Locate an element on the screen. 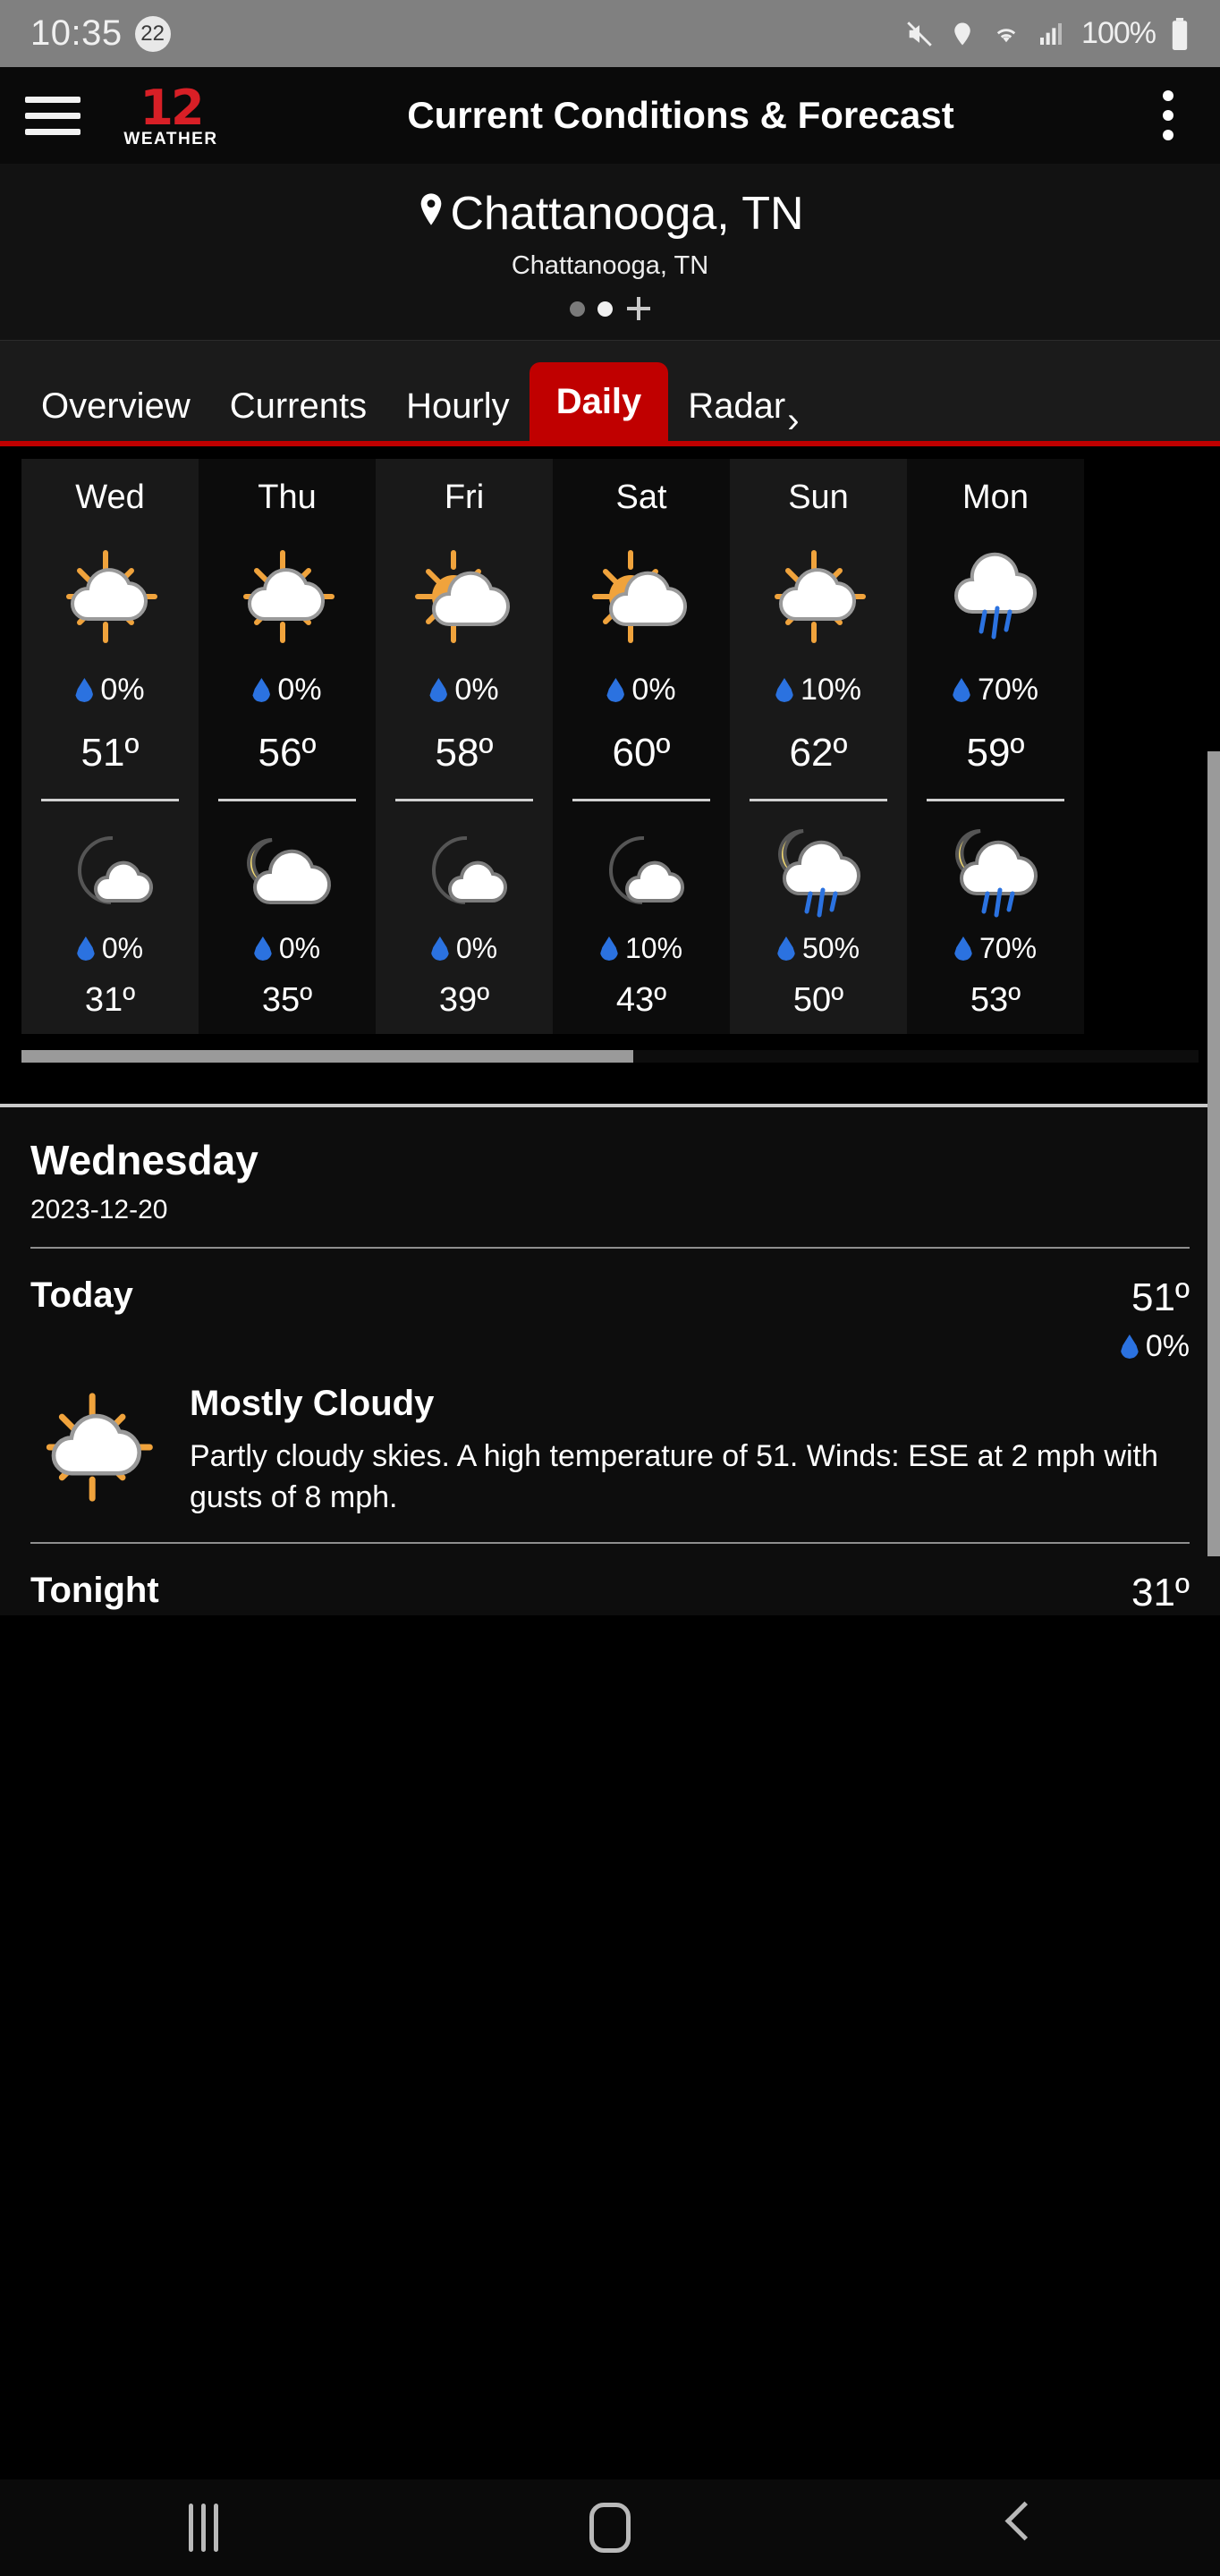 The width and height of the screenshot is (1220, 2576). add-location-icon is located at coordinates (638, 308).